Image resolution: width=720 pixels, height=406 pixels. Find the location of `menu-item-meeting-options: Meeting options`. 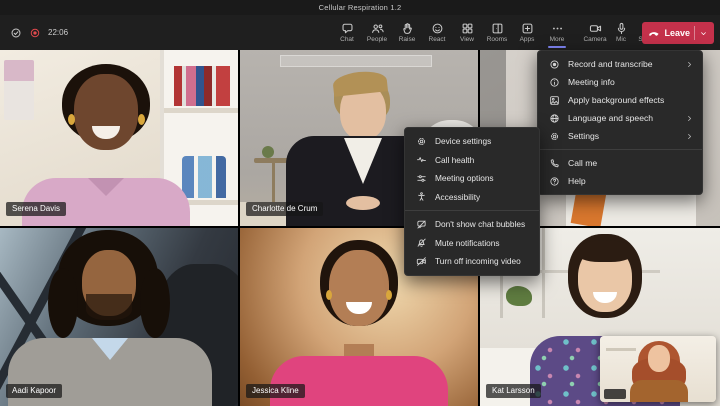

menu-item-meeting-options: Meeting options is located at coordinates (472, 178).